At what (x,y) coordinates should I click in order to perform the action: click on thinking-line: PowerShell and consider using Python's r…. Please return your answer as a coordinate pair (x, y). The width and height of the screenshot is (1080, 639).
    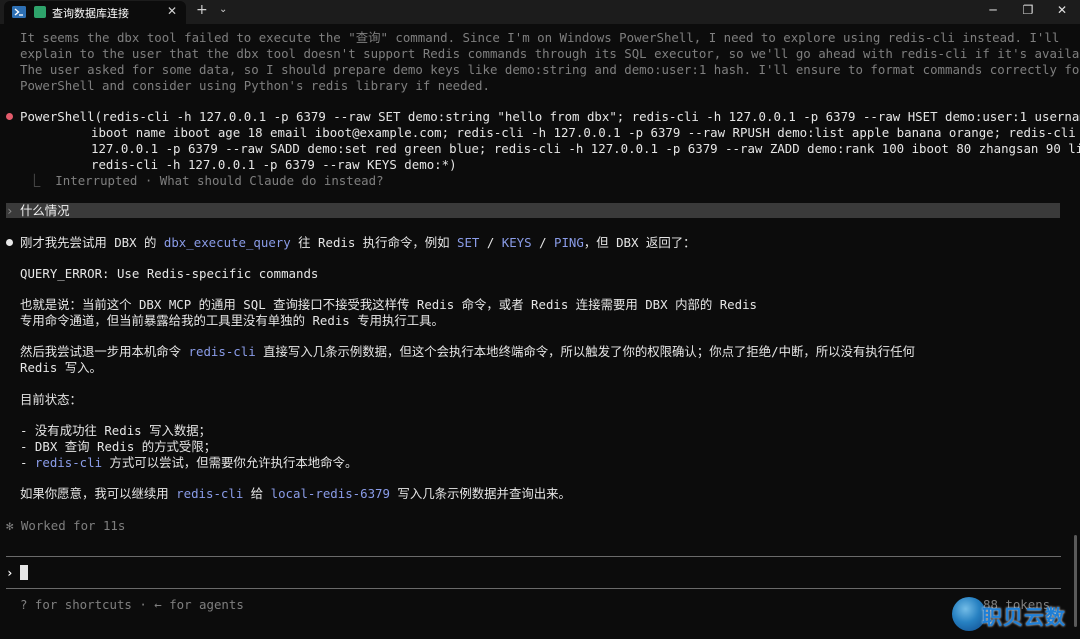
    Looking at the image, I should click on (255, 85).